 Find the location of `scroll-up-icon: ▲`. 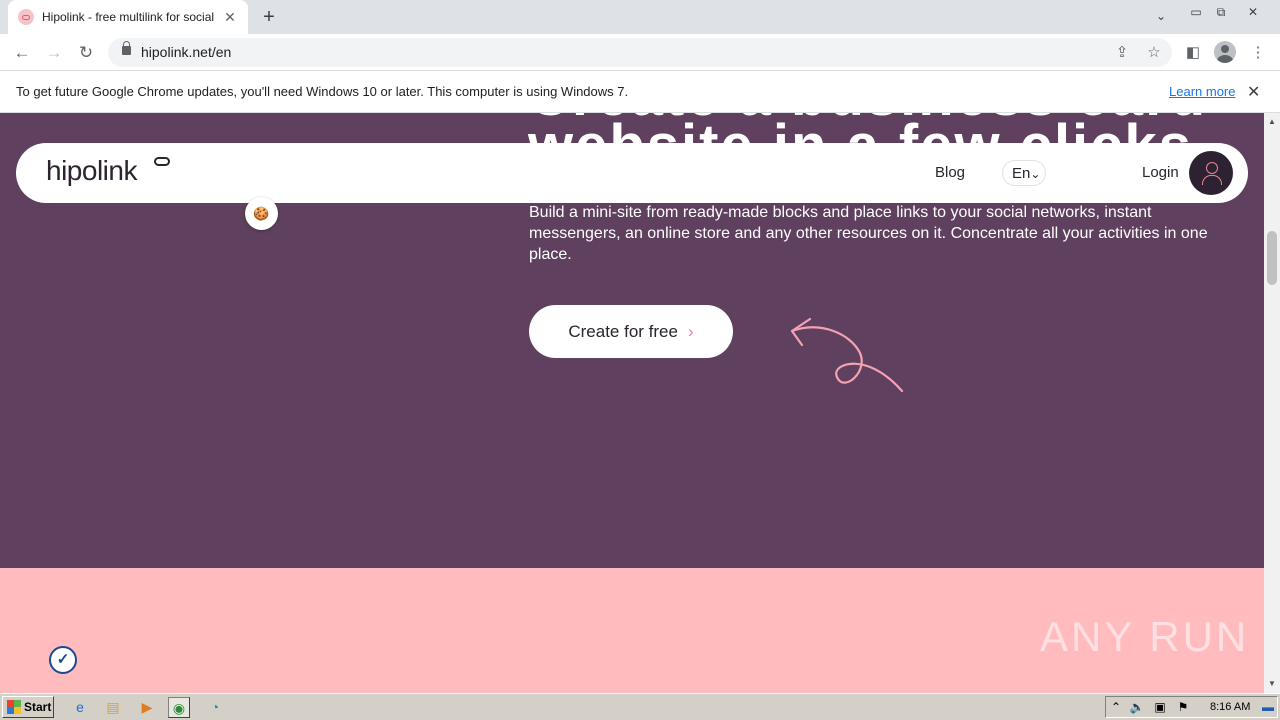

scroll-up-icon: ▲ is located at coordinates (1272, 121).